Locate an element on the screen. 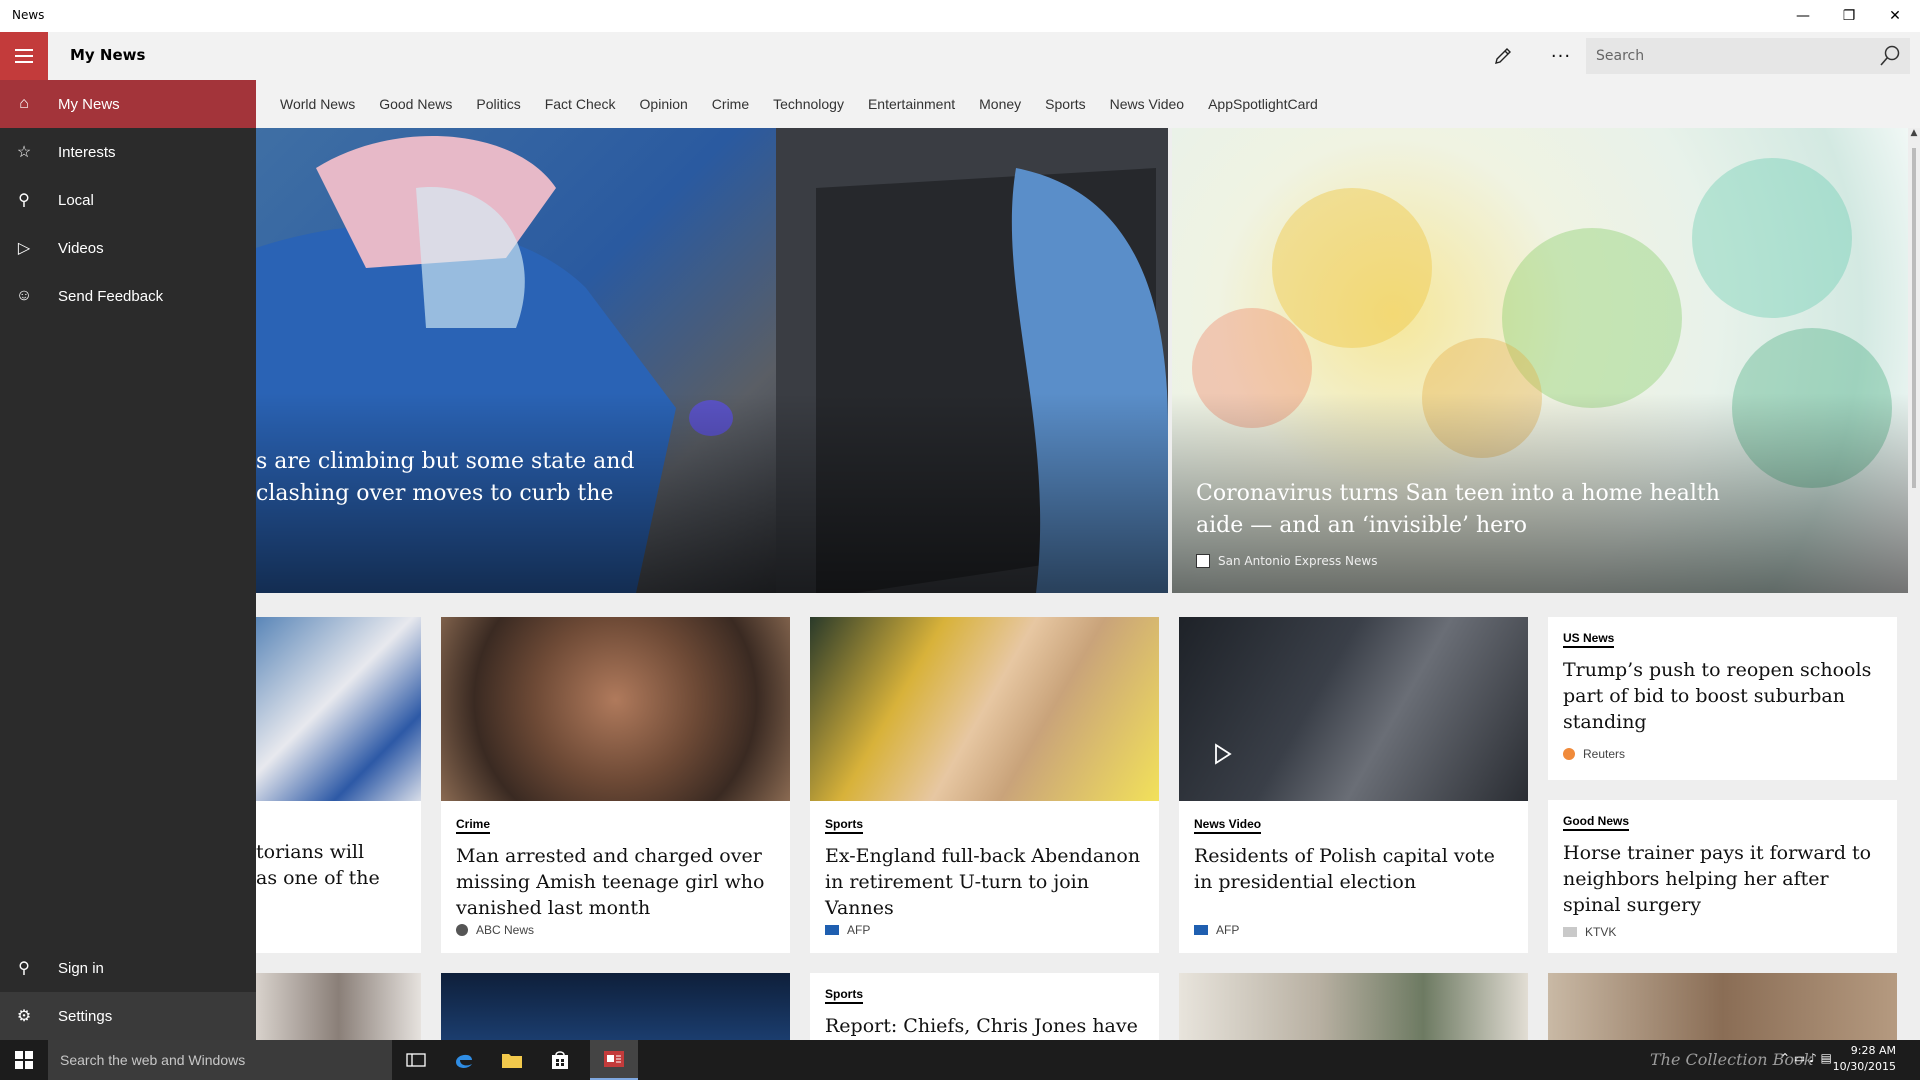  window-title: News is located at coordinates (28, 15).